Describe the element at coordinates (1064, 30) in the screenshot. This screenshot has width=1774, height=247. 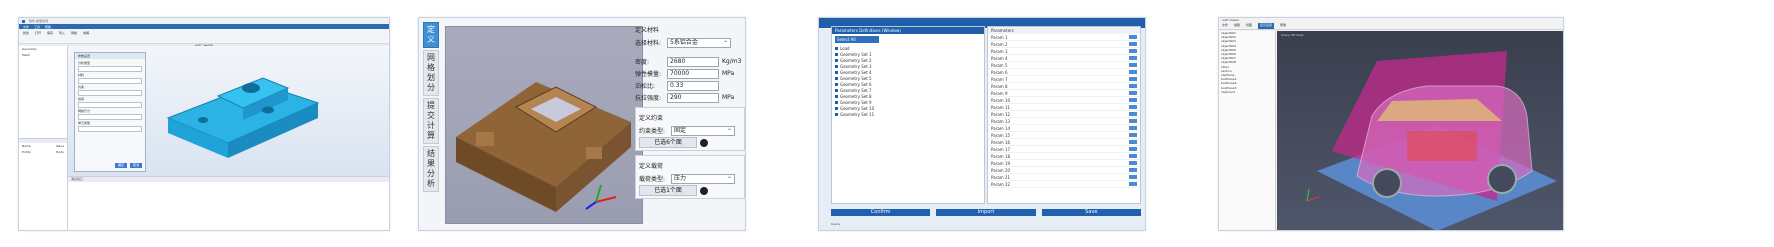
I see `table-header: Parameters` at that location.